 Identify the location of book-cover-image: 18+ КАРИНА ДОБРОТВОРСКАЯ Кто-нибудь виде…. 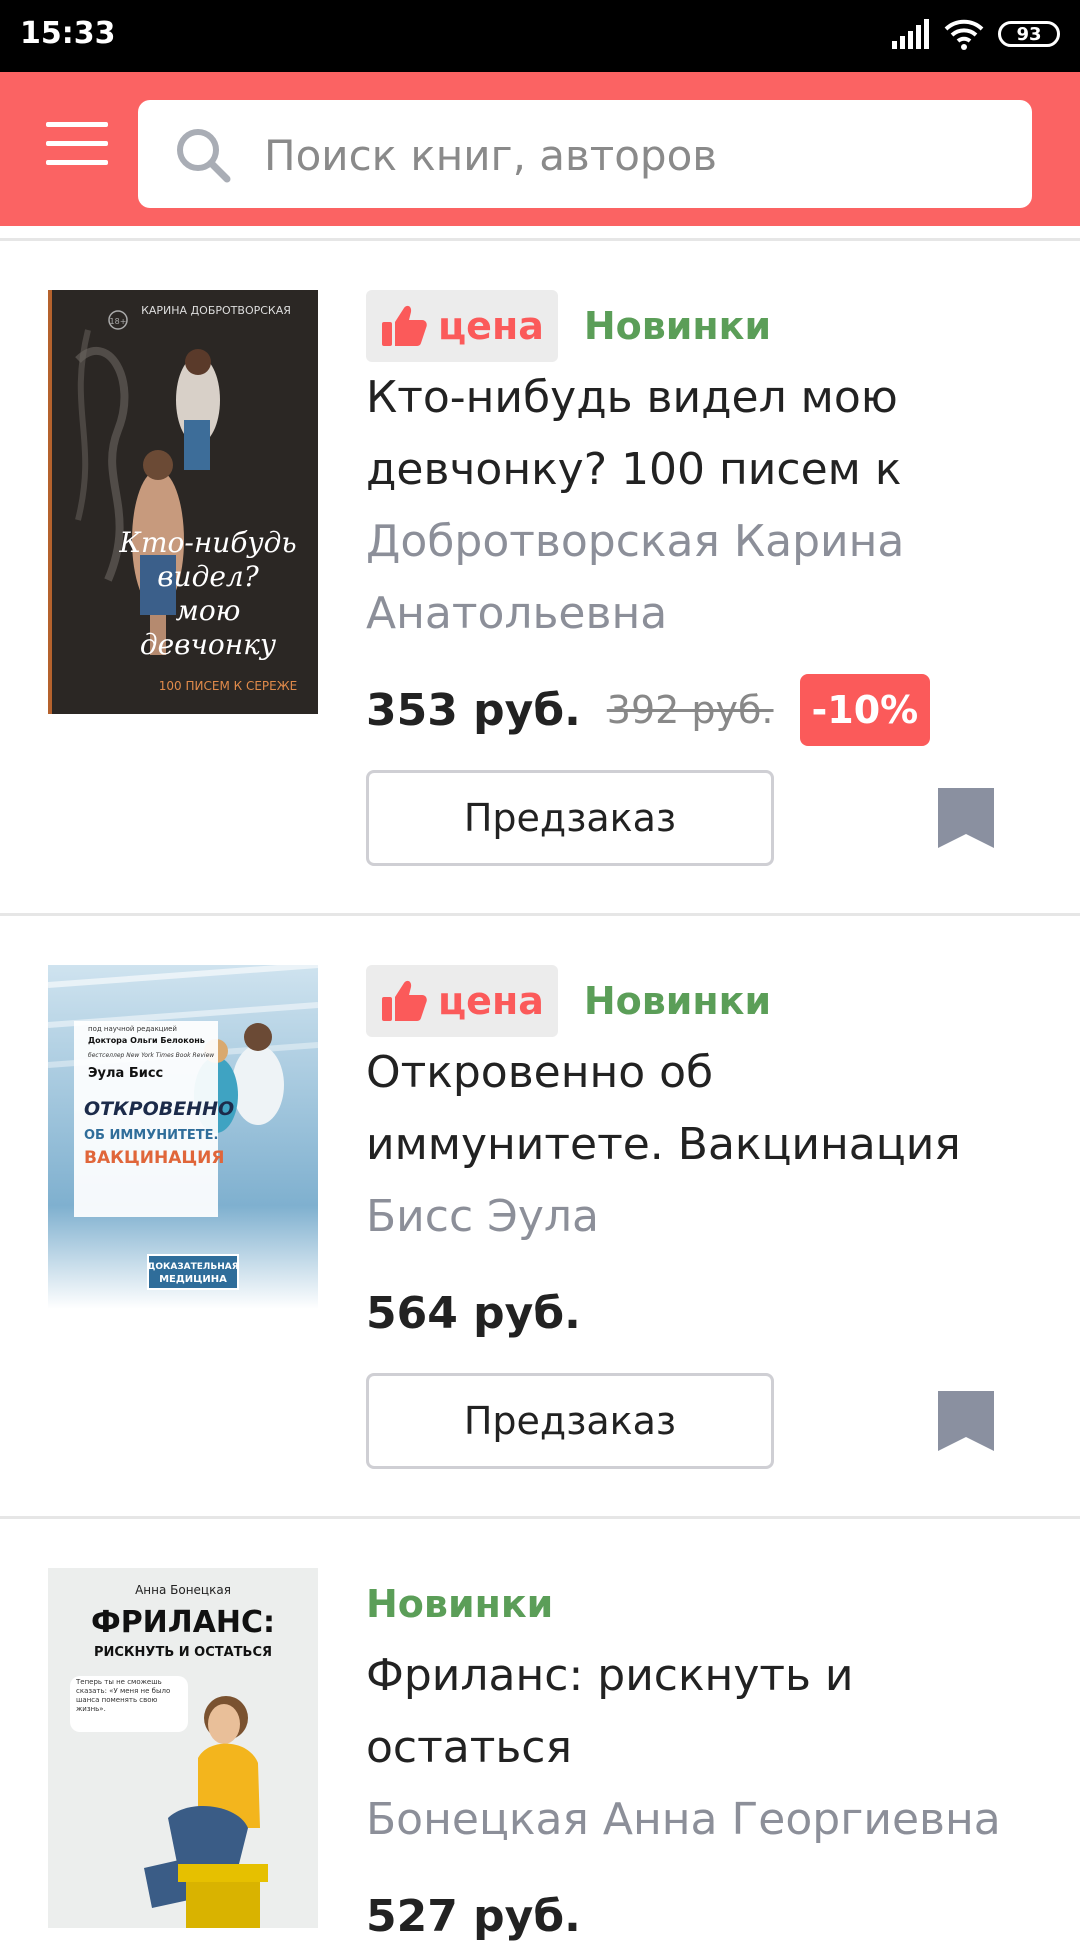
(183, 502).